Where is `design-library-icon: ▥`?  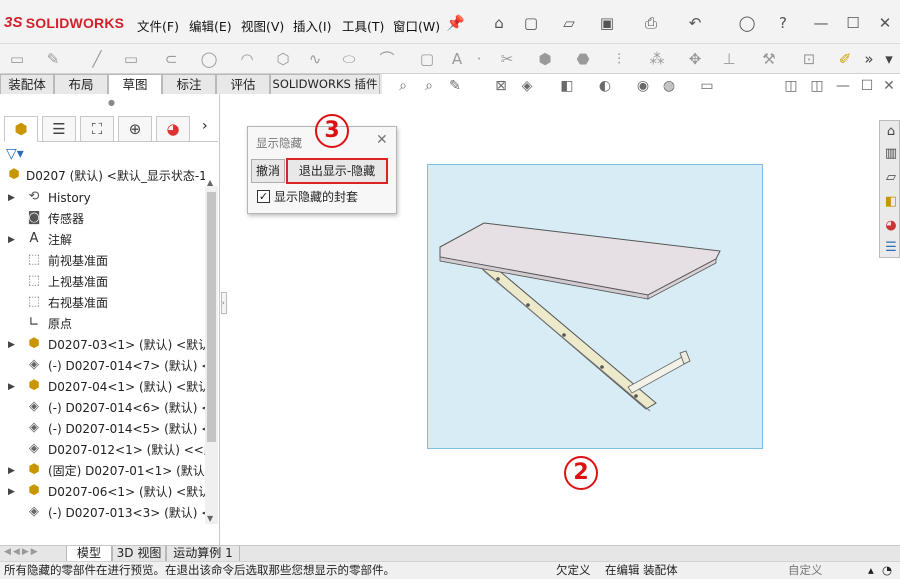
design-library-icon: ▥ is located at coordinates (891, 154).